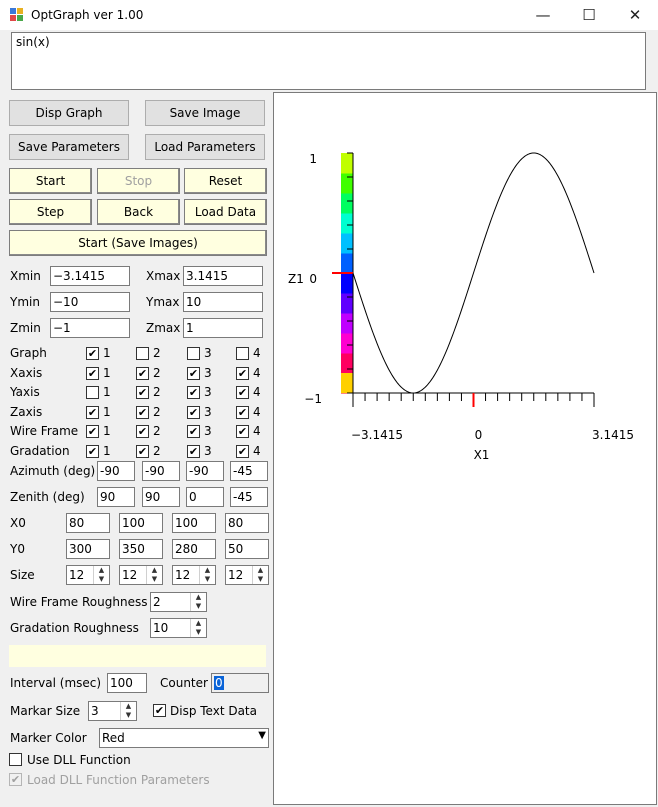 This screenshot has height=807, width=658. What do you see at coordinates (225, 181) in the screenshot?
I see `reset-button: Reset` at bounding box center [225, 181].